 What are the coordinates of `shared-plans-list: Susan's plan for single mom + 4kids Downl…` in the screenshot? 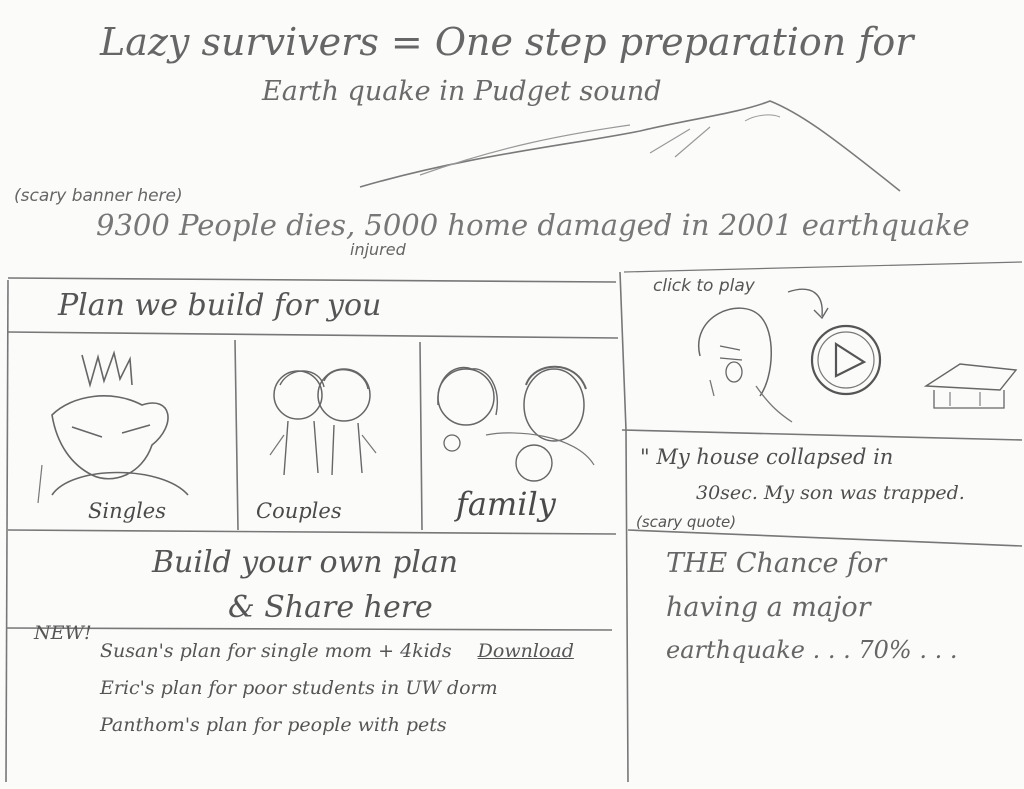 It's located at (337, 695).